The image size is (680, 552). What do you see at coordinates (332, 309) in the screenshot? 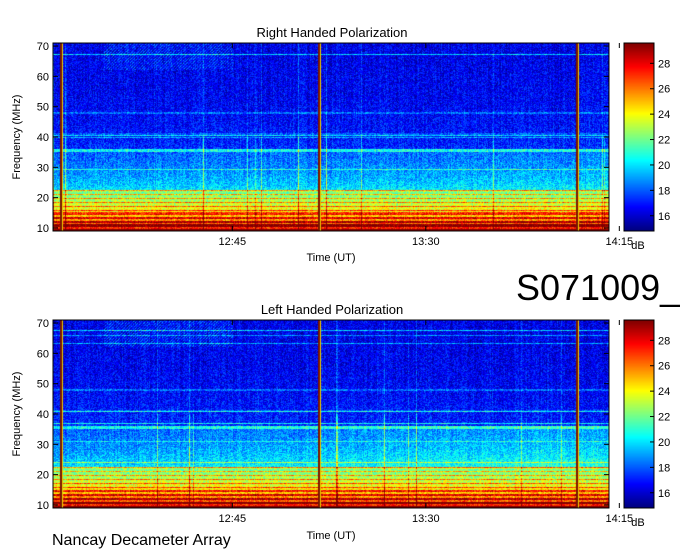
I see `panel-title: Left Handed Polarization` at bounding box center [332, 309].